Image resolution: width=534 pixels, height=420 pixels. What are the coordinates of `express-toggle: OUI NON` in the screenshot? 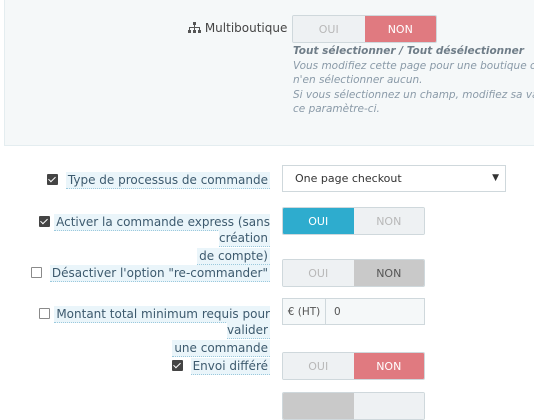 It's located at (353, 221).